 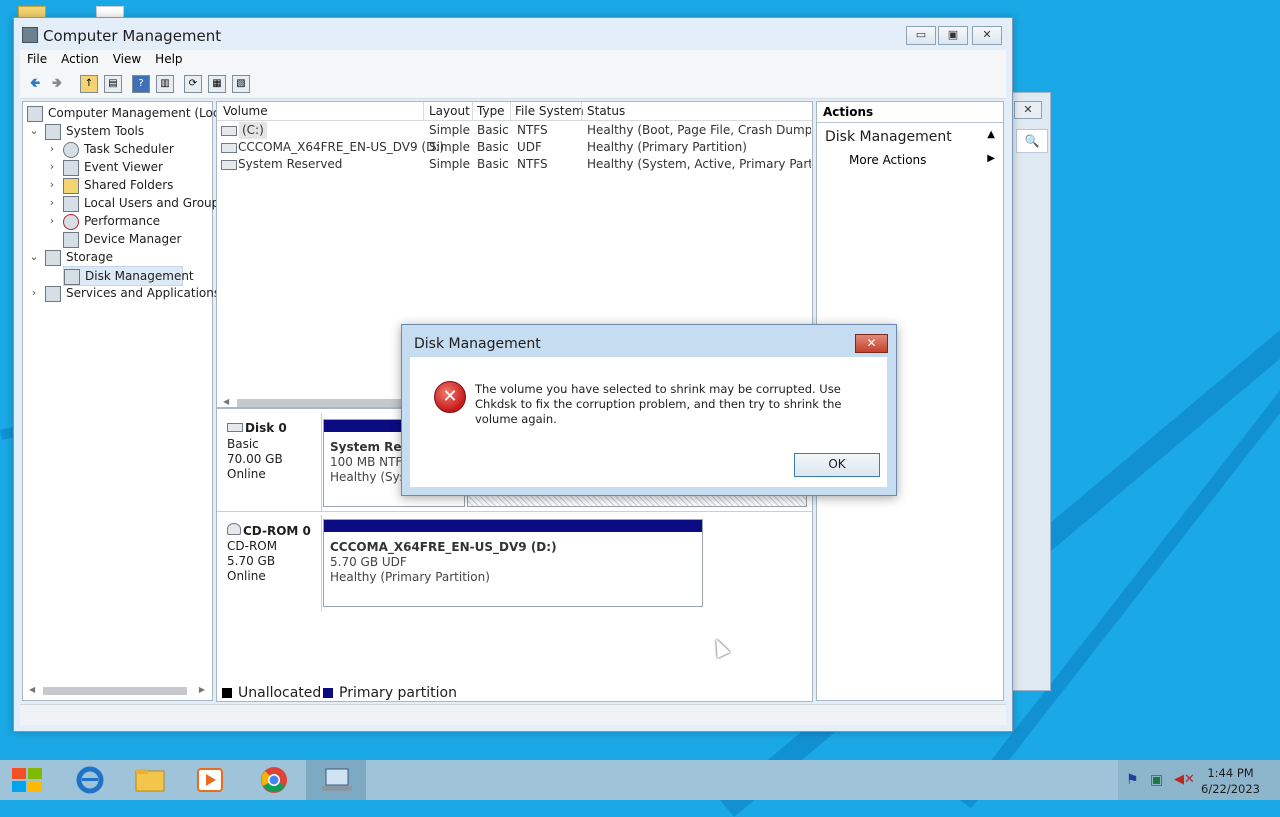 What do you see at coordinates (410, 577) in the screenshot?
I see `partition-health: Healthy (Primary Partition)` at bounding box center [410, 577].